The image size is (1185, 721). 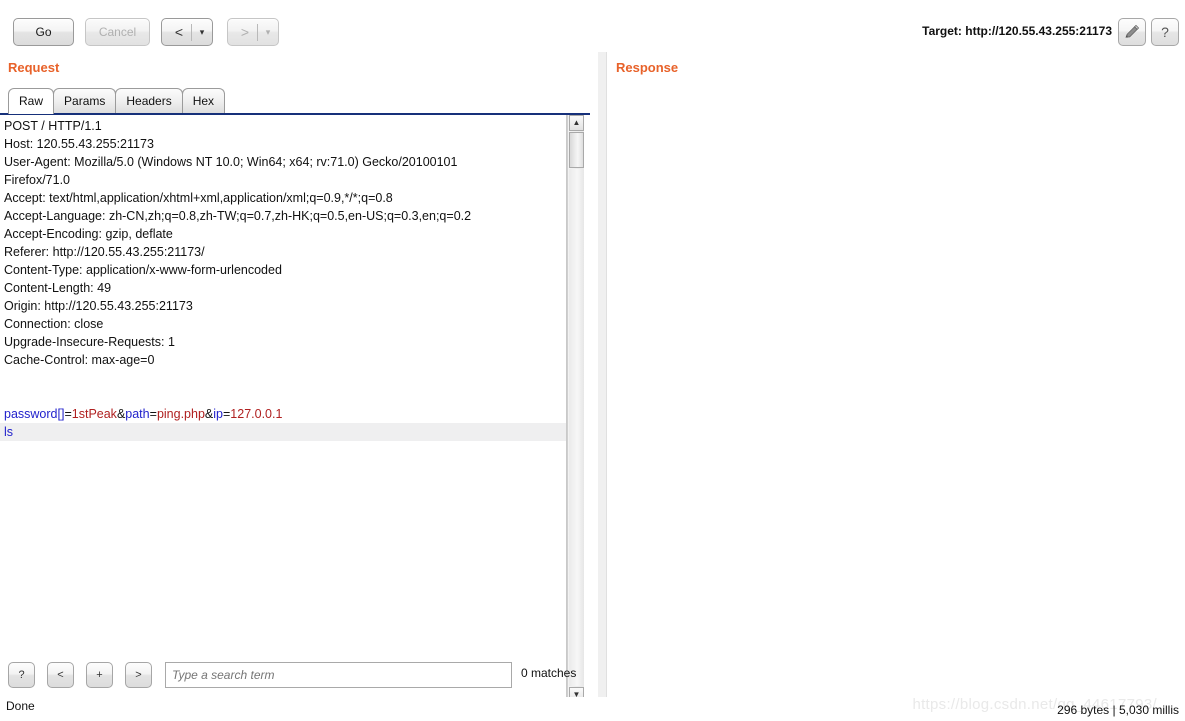 What do you see at coordinates (21, 675) in the screenshot?
I see `request-search-help-button: ?` at bounding box center [21, 675].